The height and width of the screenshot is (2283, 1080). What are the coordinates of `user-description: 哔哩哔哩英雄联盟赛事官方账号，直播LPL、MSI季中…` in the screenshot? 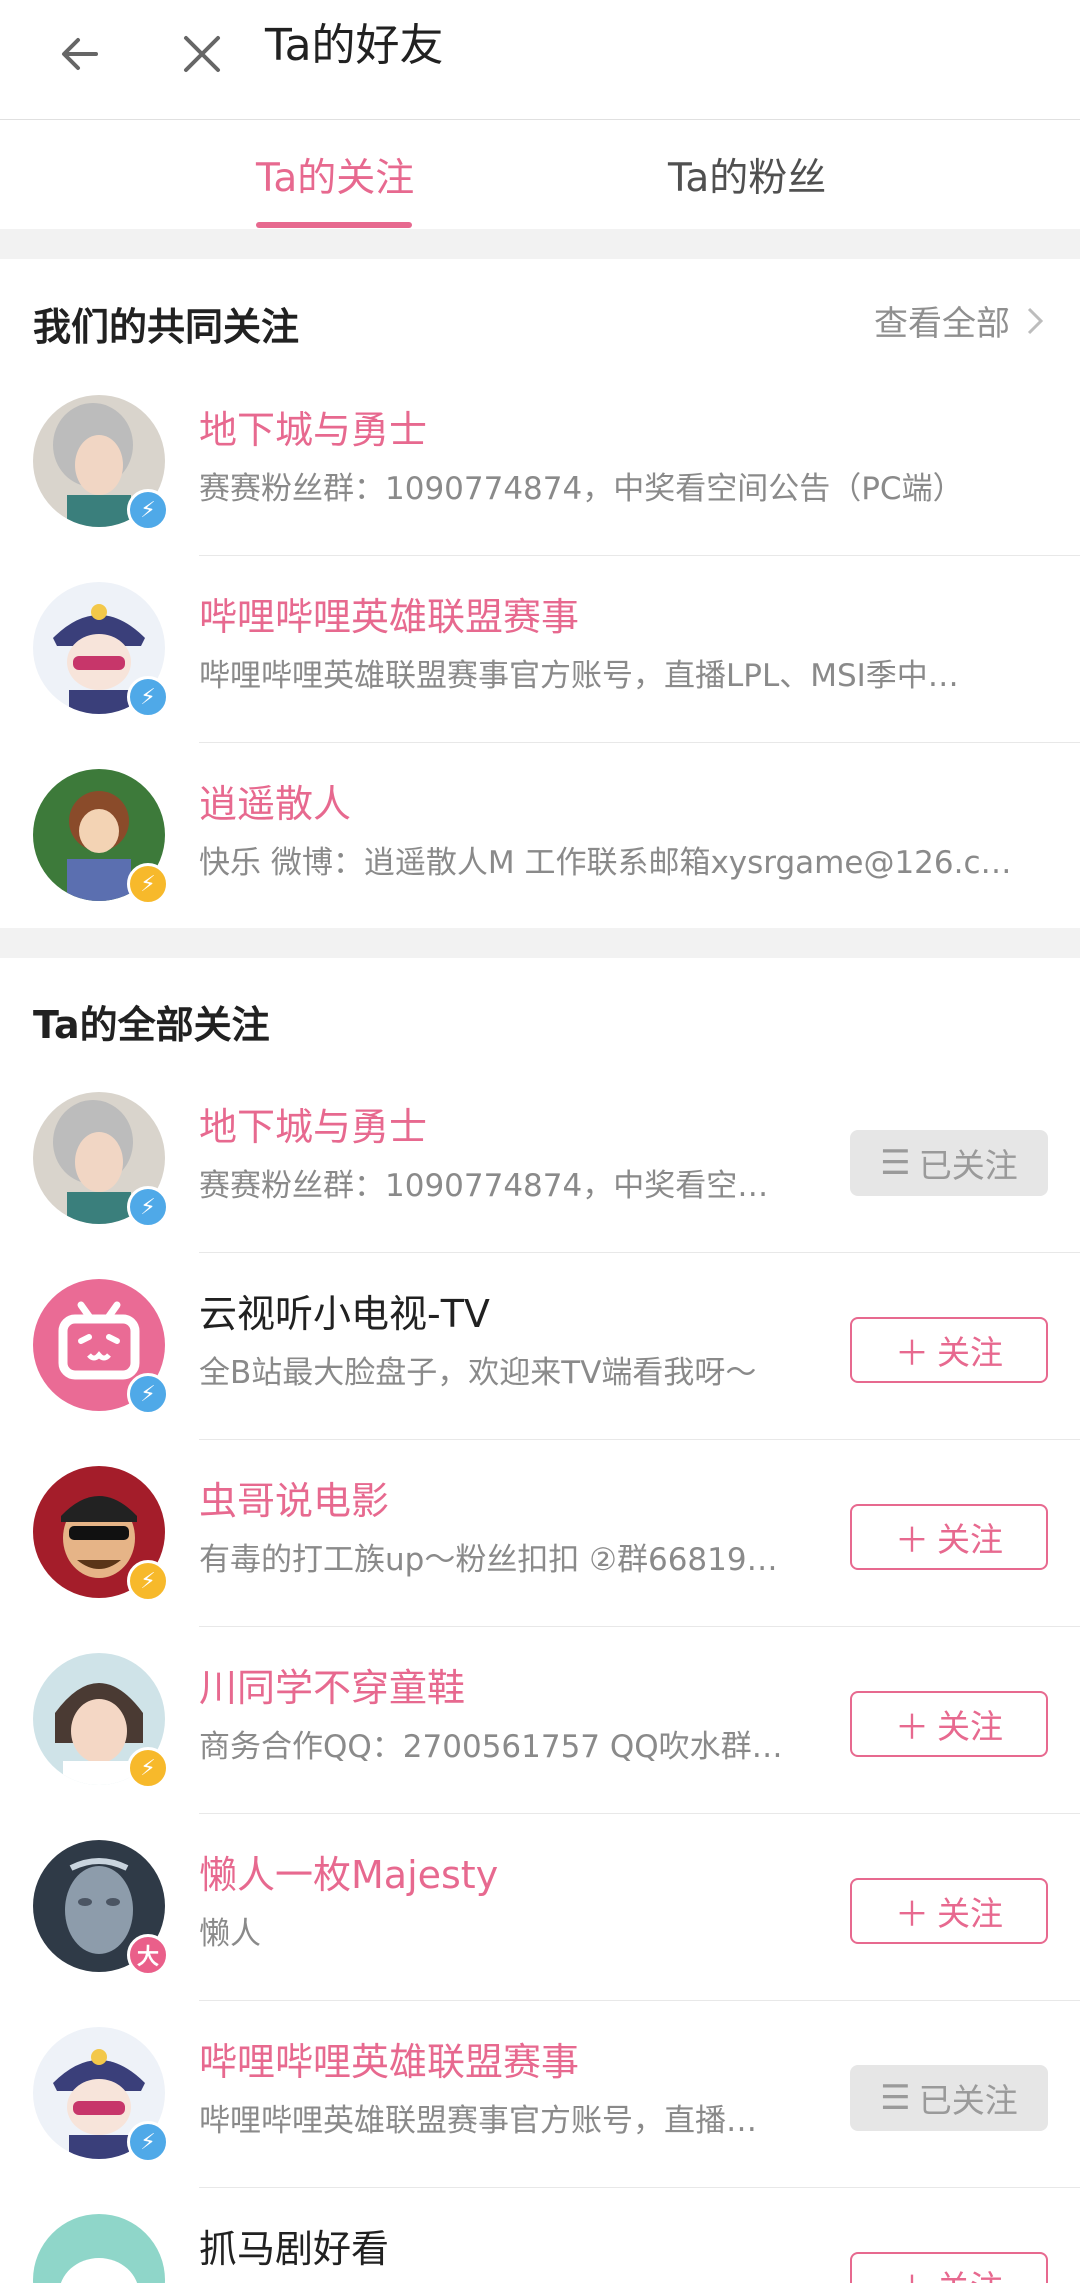 It's located at (579, 676).